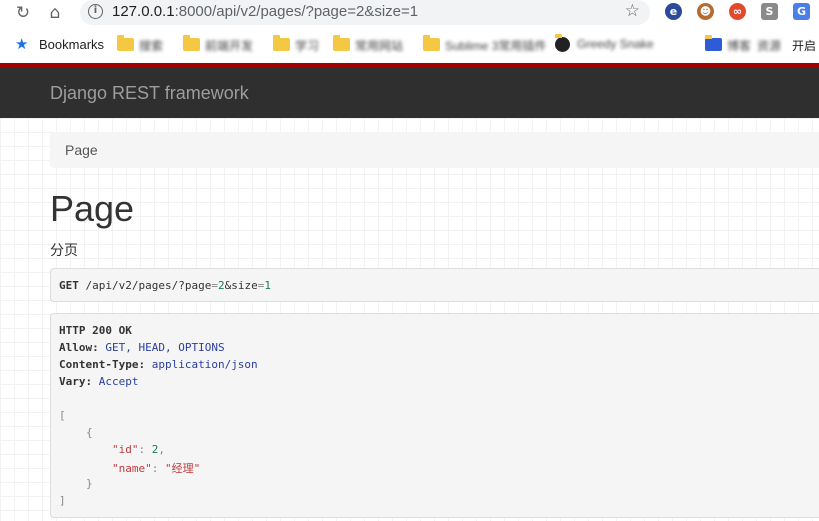  I want to click on json-name-key: "name", so click(132, 468).